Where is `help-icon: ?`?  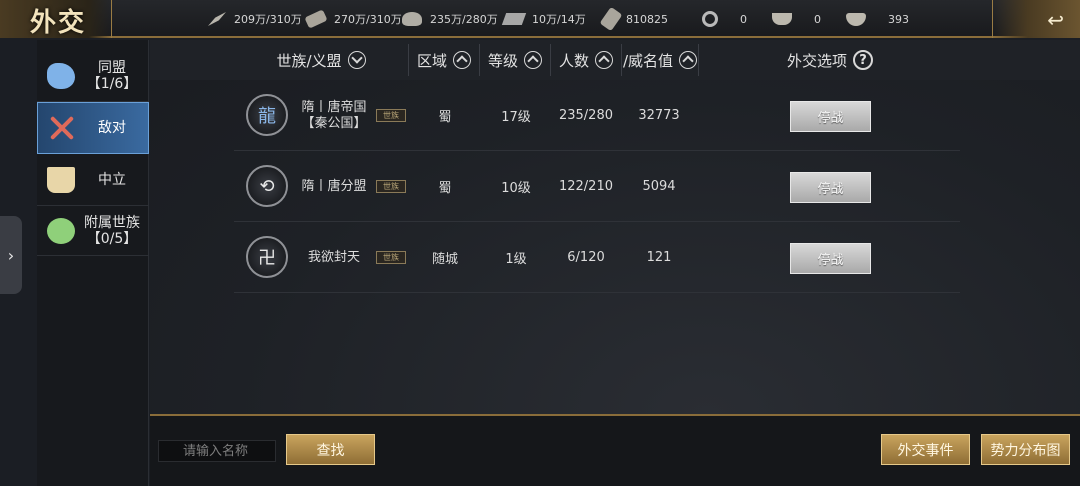
help-icon: ? is located at coordinates (863, 60).